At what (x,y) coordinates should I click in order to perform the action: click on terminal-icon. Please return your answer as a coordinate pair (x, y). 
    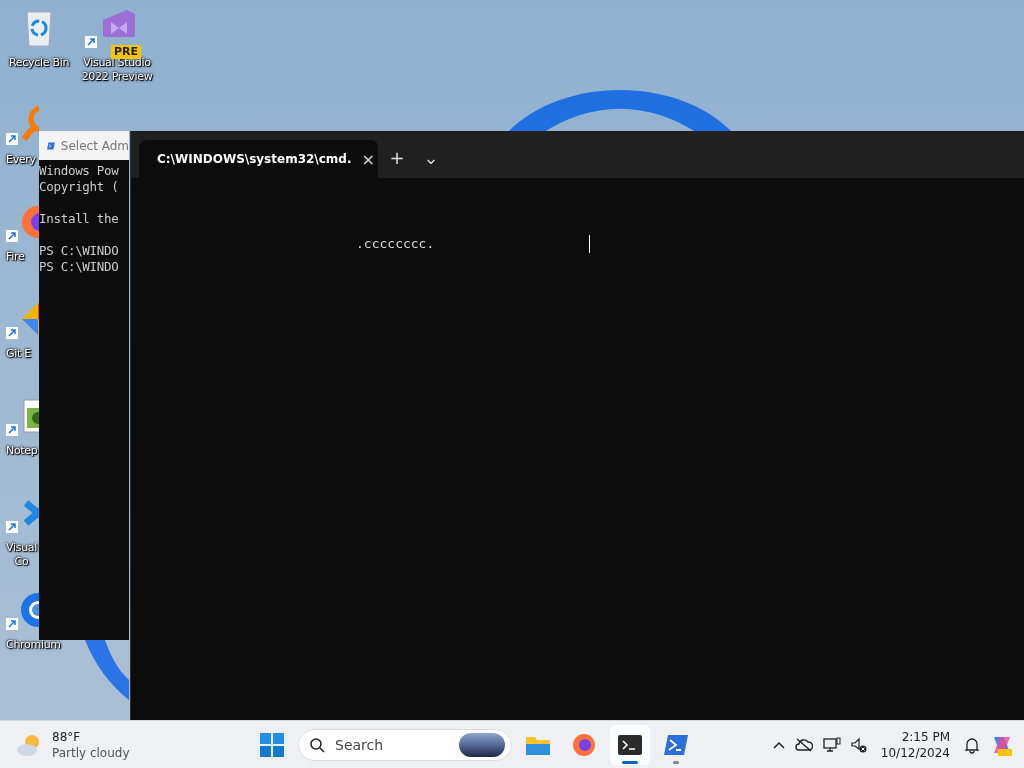
    Looking at the image, I should click on (630, 744).